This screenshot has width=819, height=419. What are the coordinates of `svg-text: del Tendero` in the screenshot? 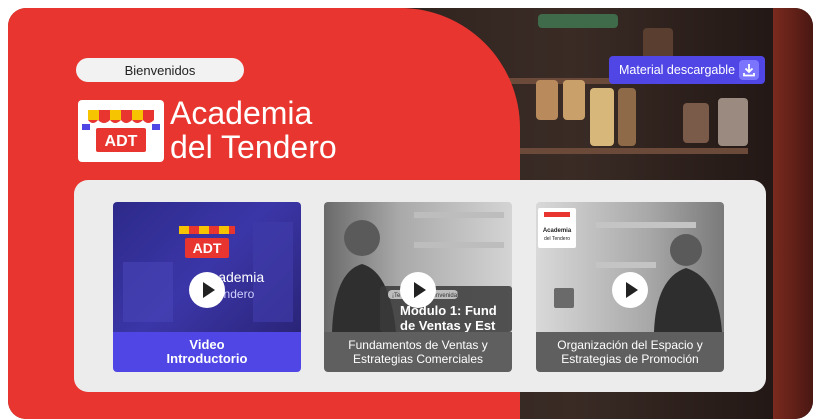 It's located at (557, 239).